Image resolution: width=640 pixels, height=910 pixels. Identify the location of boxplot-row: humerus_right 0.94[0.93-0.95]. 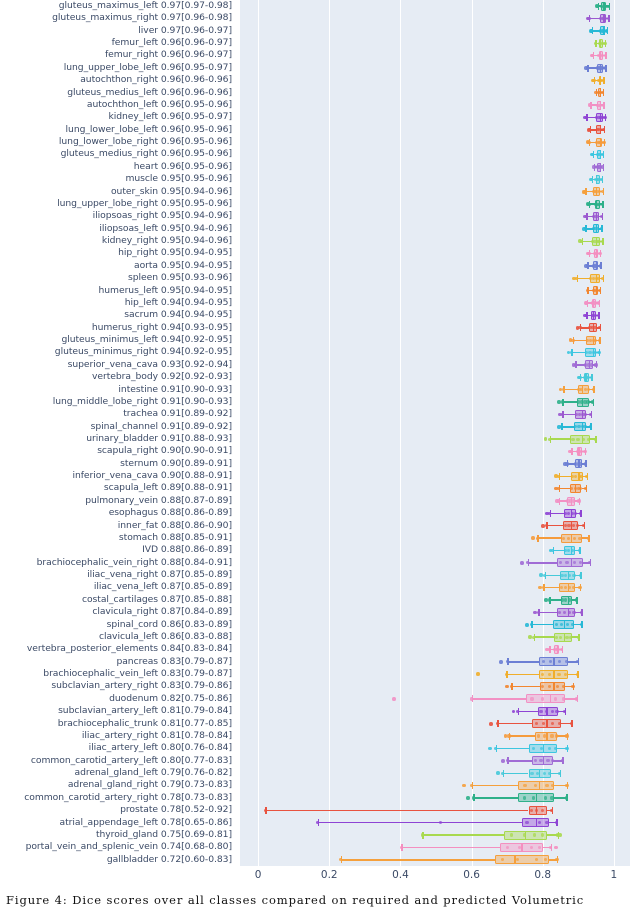
(320, 328).